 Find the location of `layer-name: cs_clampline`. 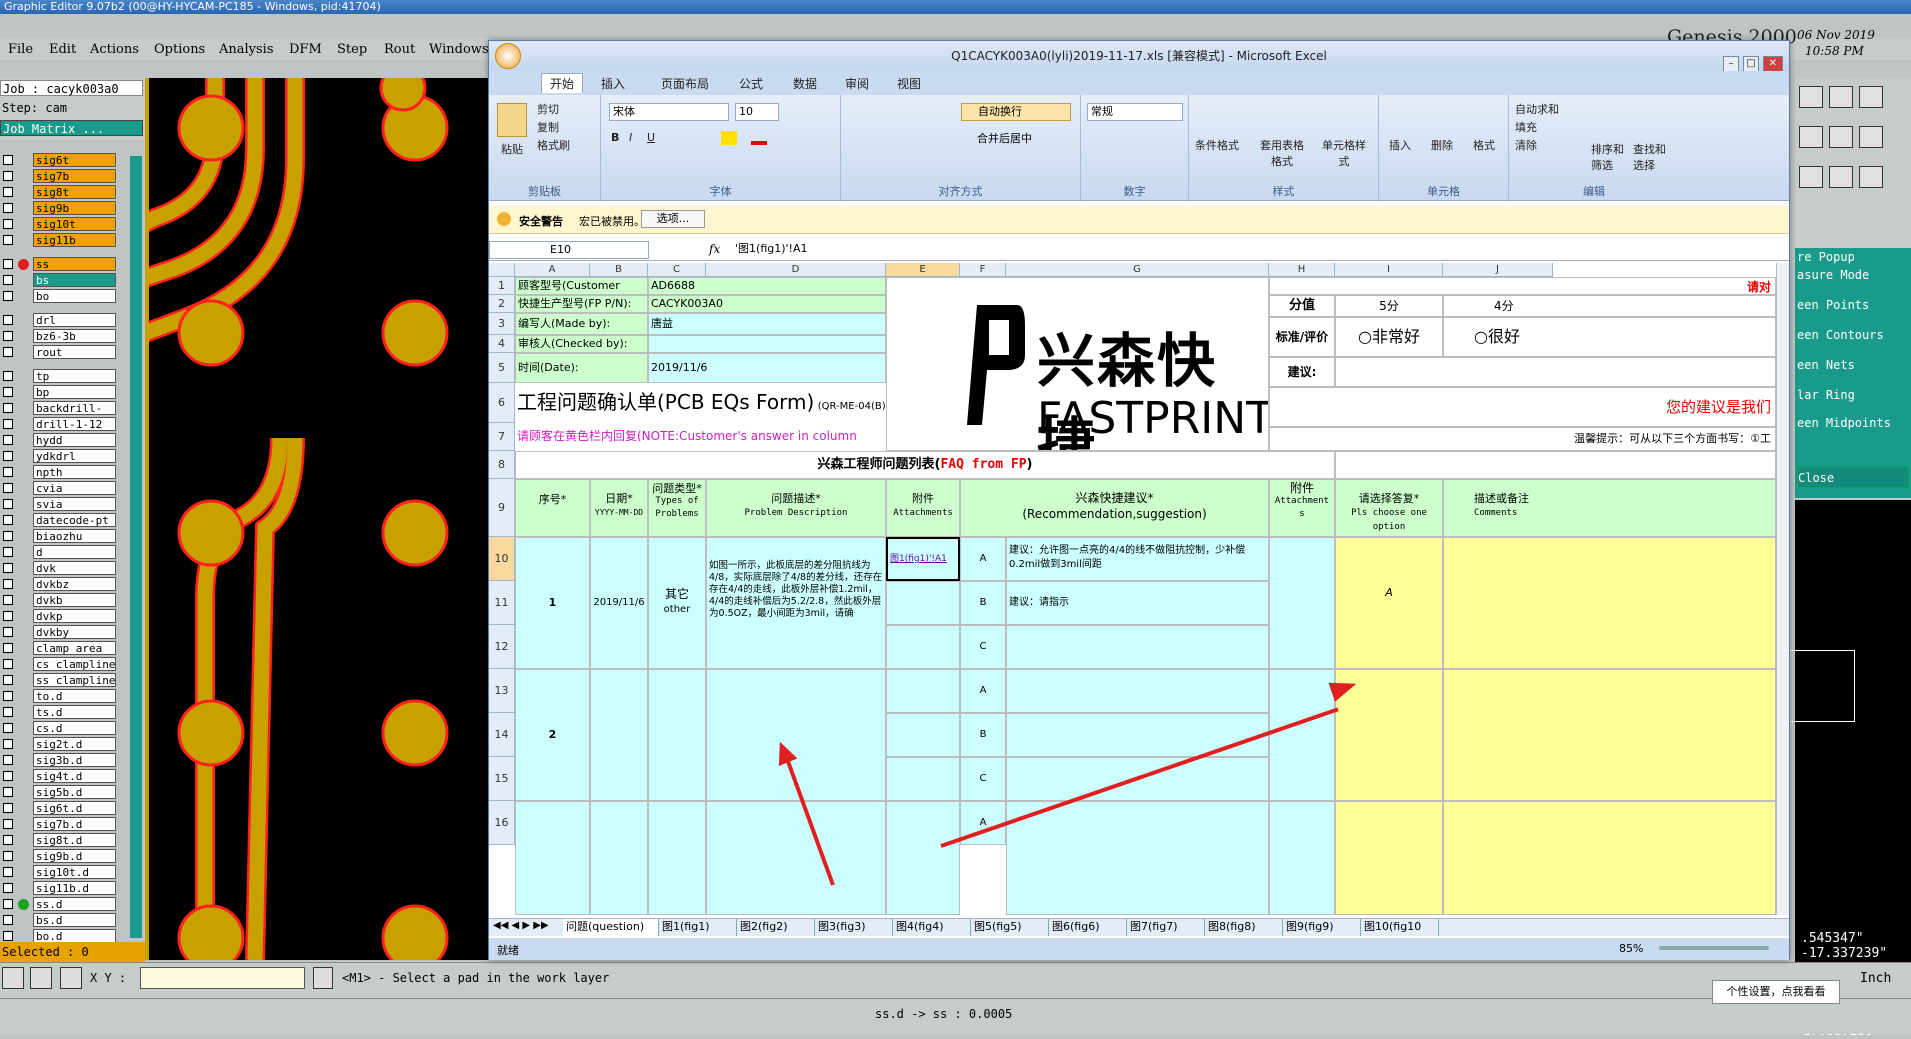

layer-name: cs_clampline is located at coordinates (74, 664).